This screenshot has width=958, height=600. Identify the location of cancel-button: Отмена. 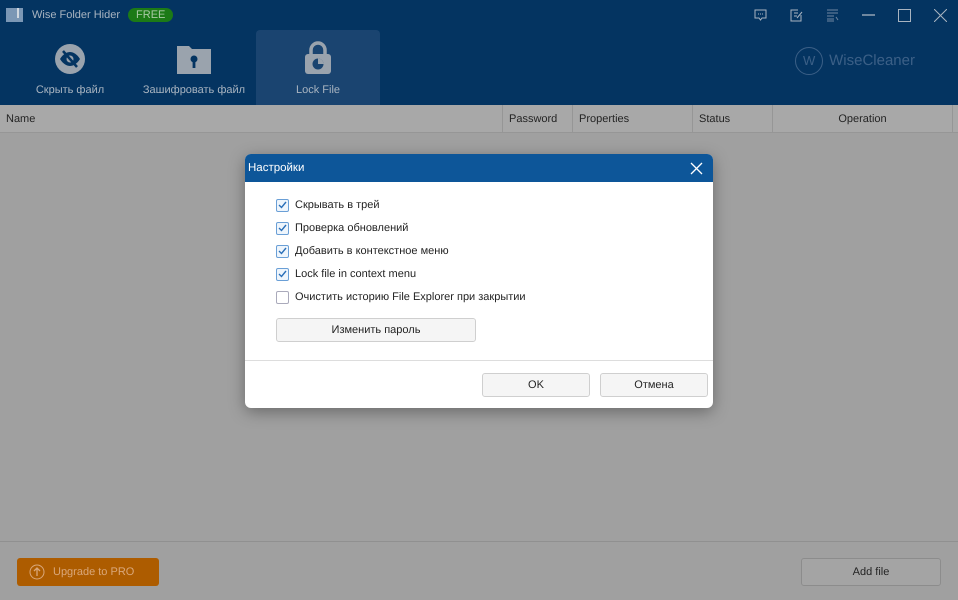
(654, 384).